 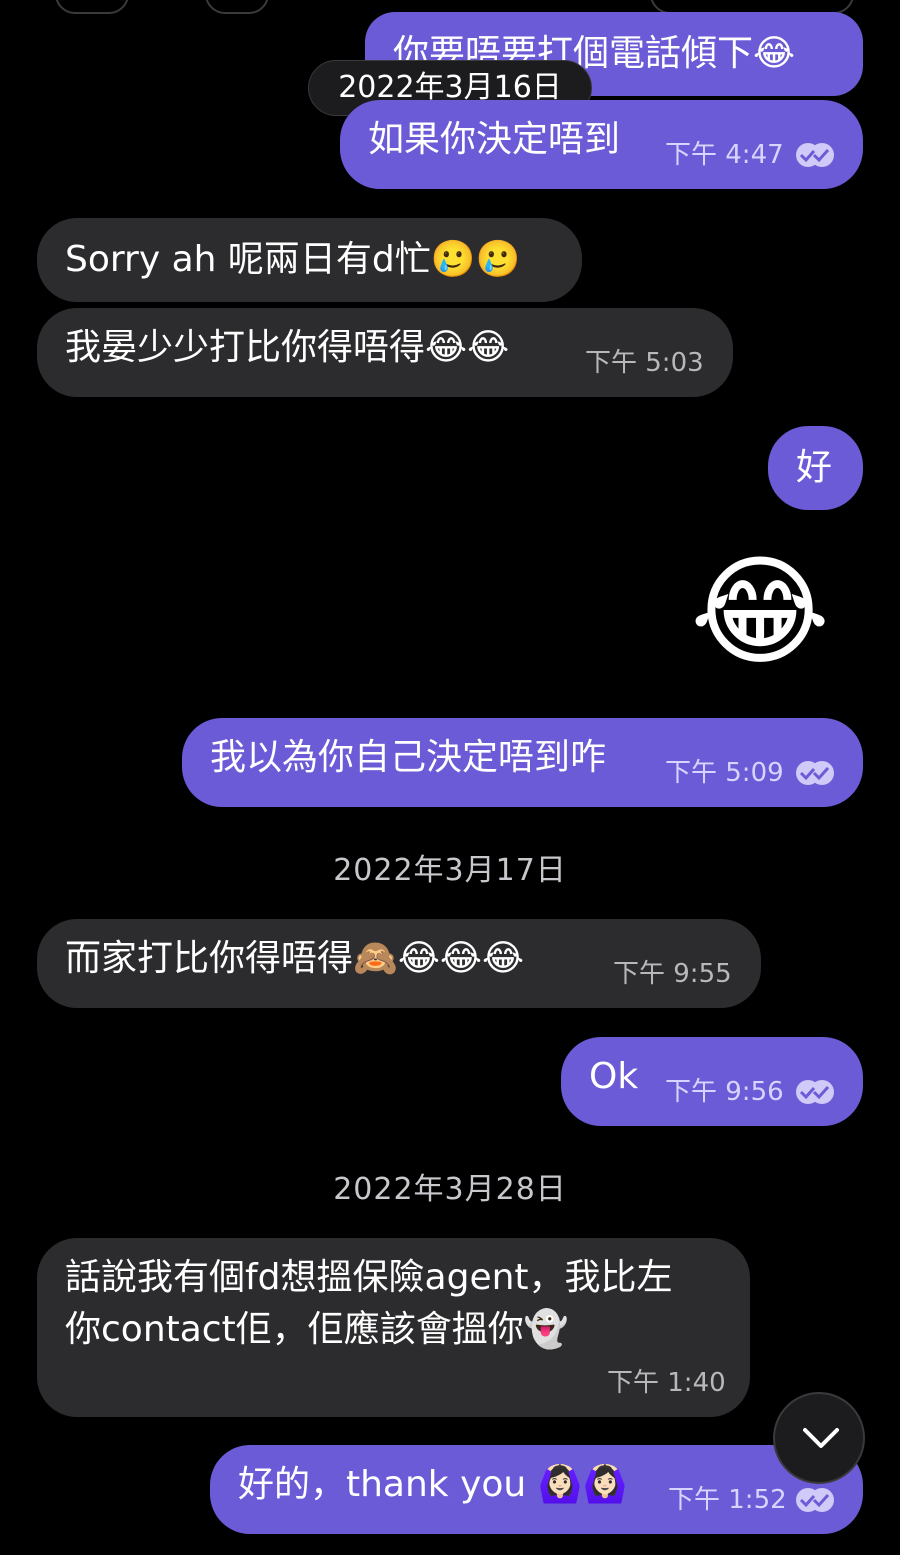 What do you see at coordinates (614, 1076) in the screenshot?
I see `message-text: Ok` at bounding box center [614, 1076].